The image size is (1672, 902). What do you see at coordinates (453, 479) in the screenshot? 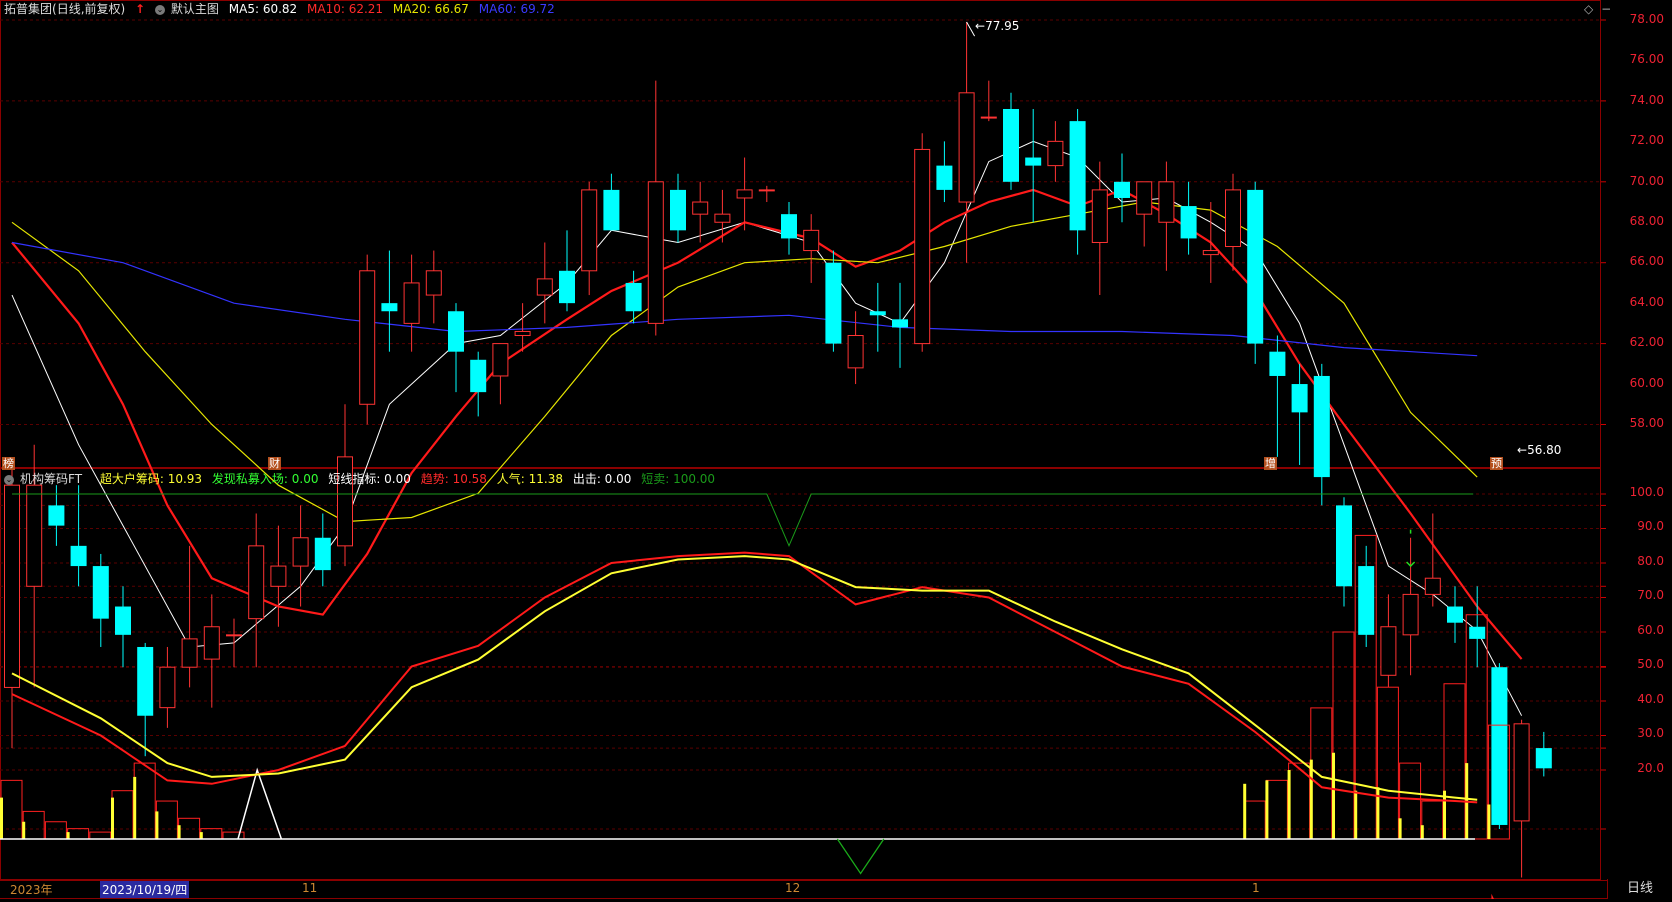
I see `trend-label: 趋势: 10.58` at bounding box center [453, 479].